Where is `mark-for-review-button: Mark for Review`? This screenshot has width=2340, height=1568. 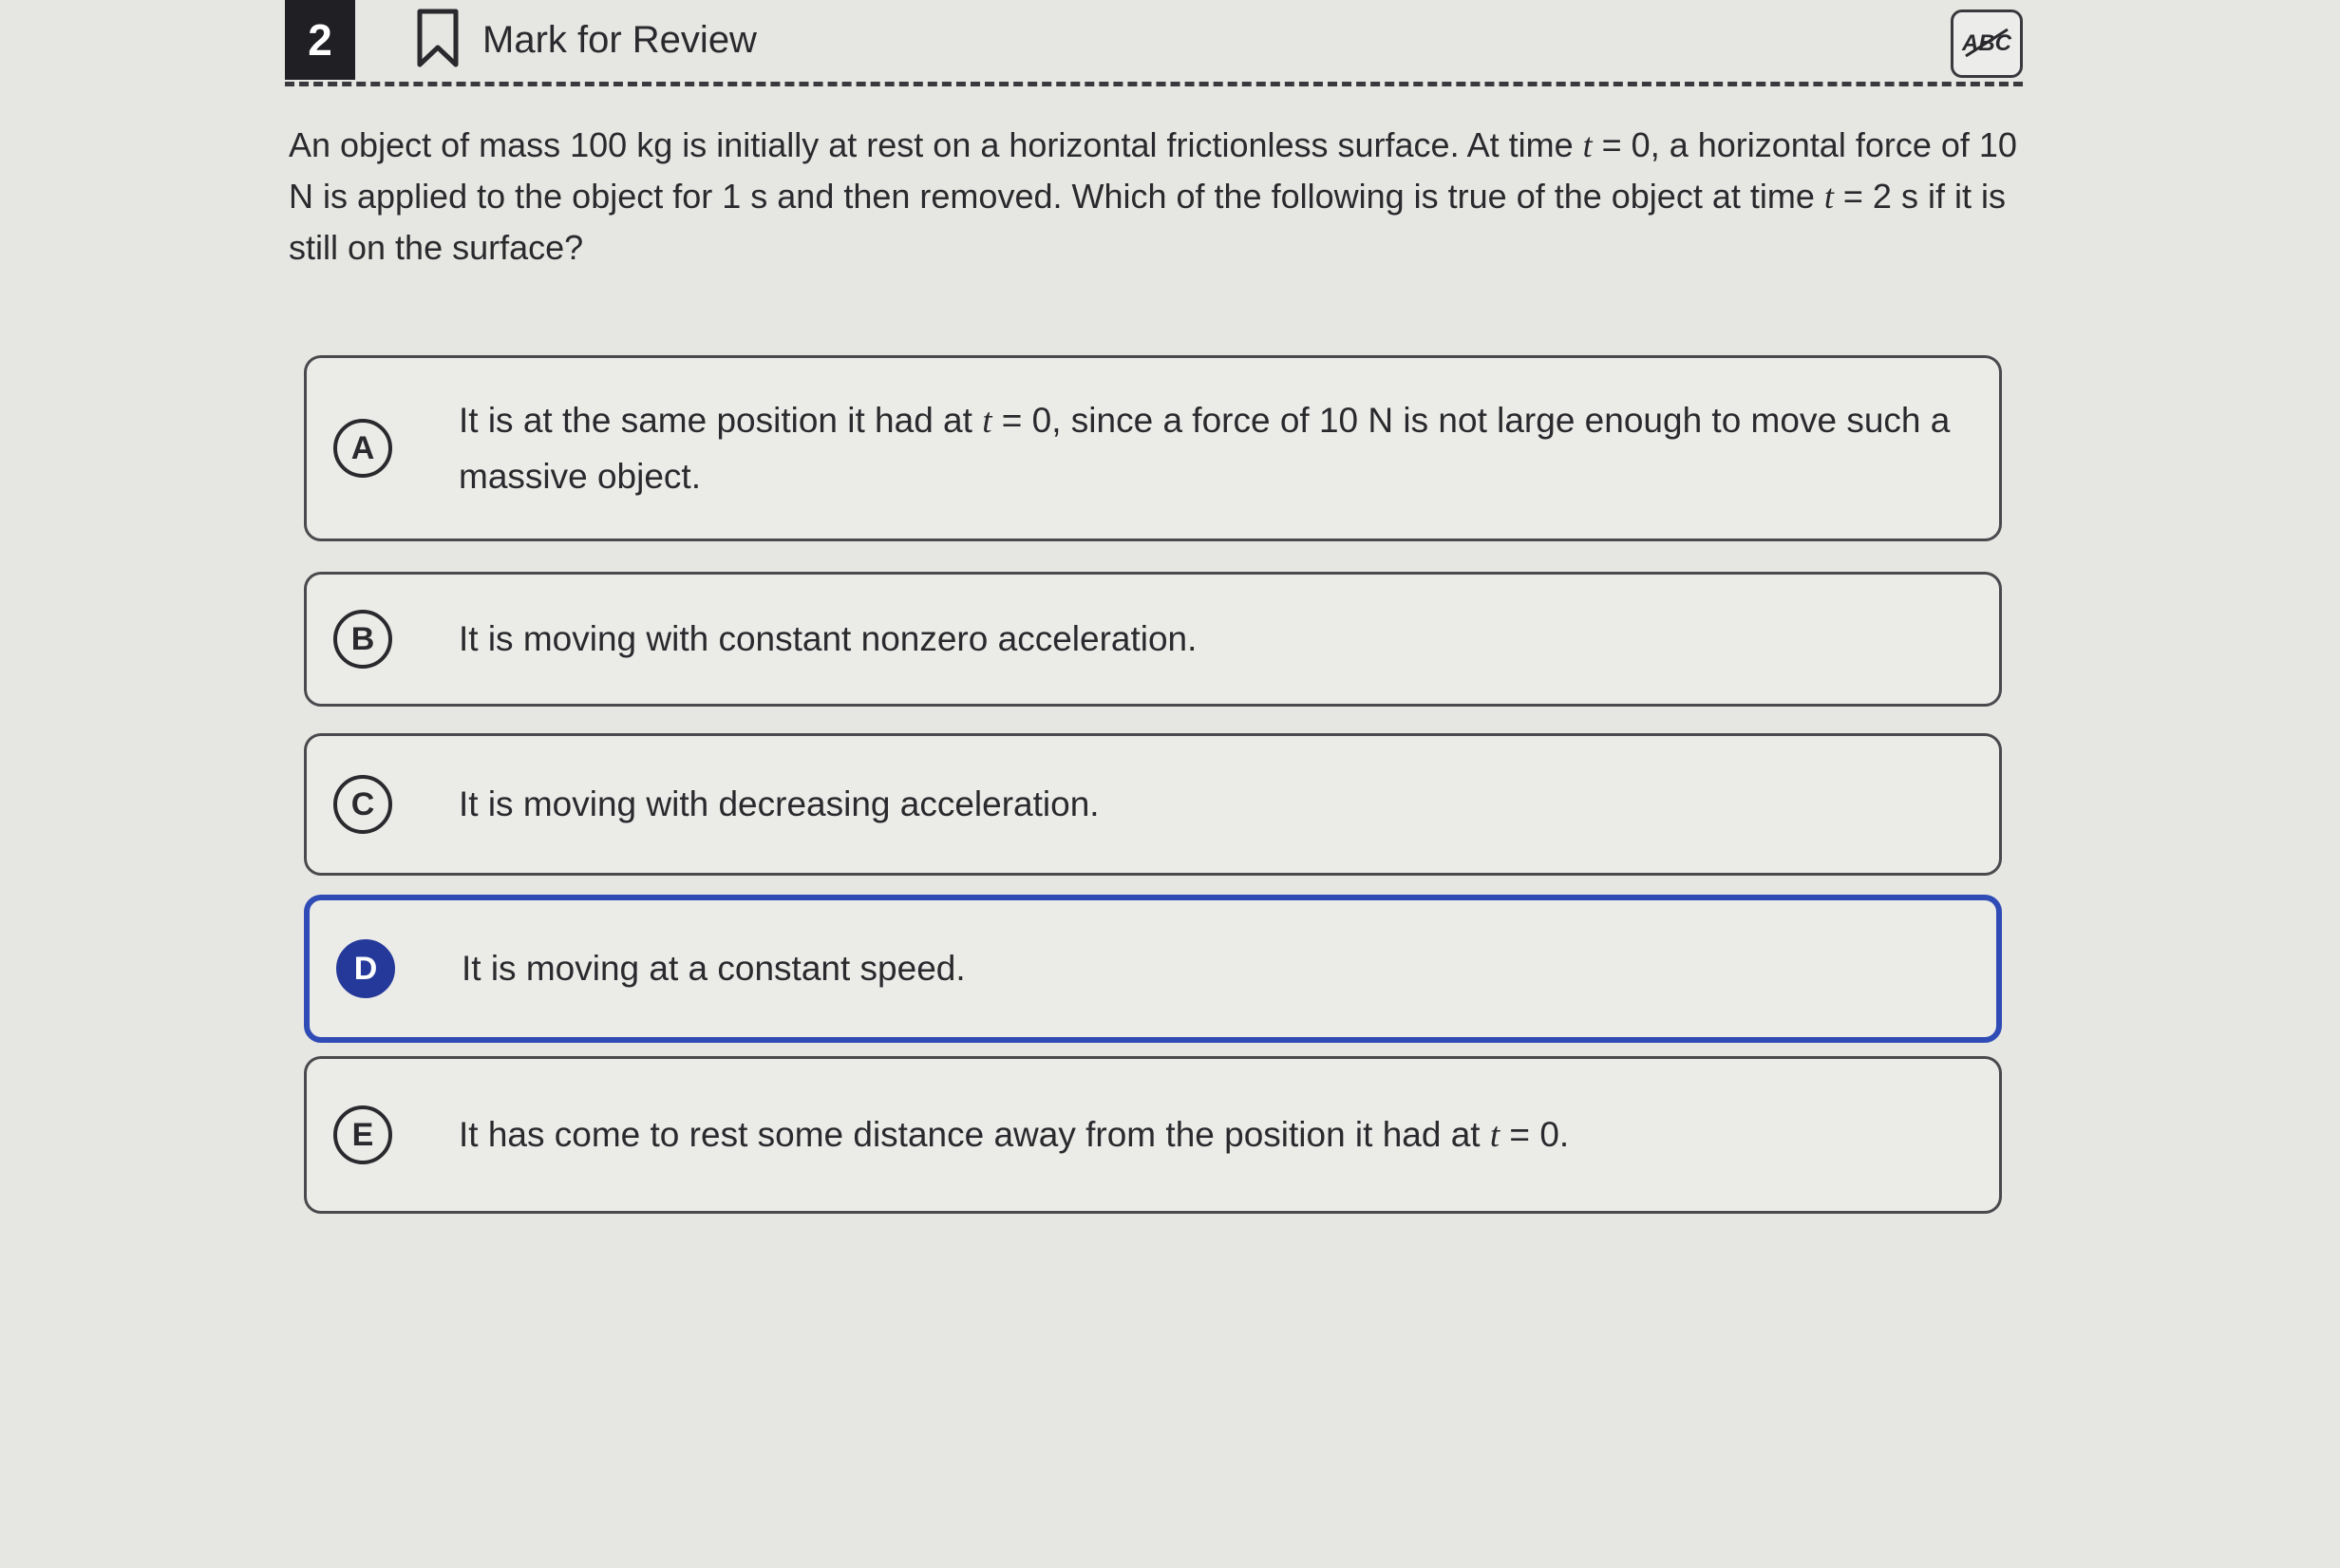 mark-for-review-button: Mark for Review is located at coordinates (586, 40).